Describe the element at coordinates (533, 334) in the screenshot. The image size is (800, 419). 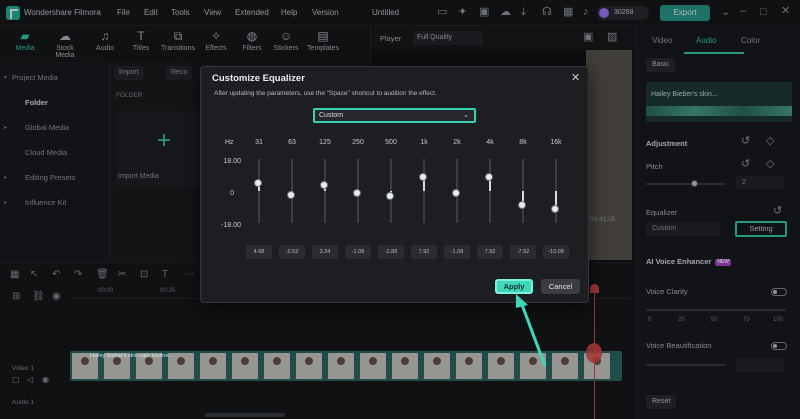
I see `arrow-shaft` at that location.